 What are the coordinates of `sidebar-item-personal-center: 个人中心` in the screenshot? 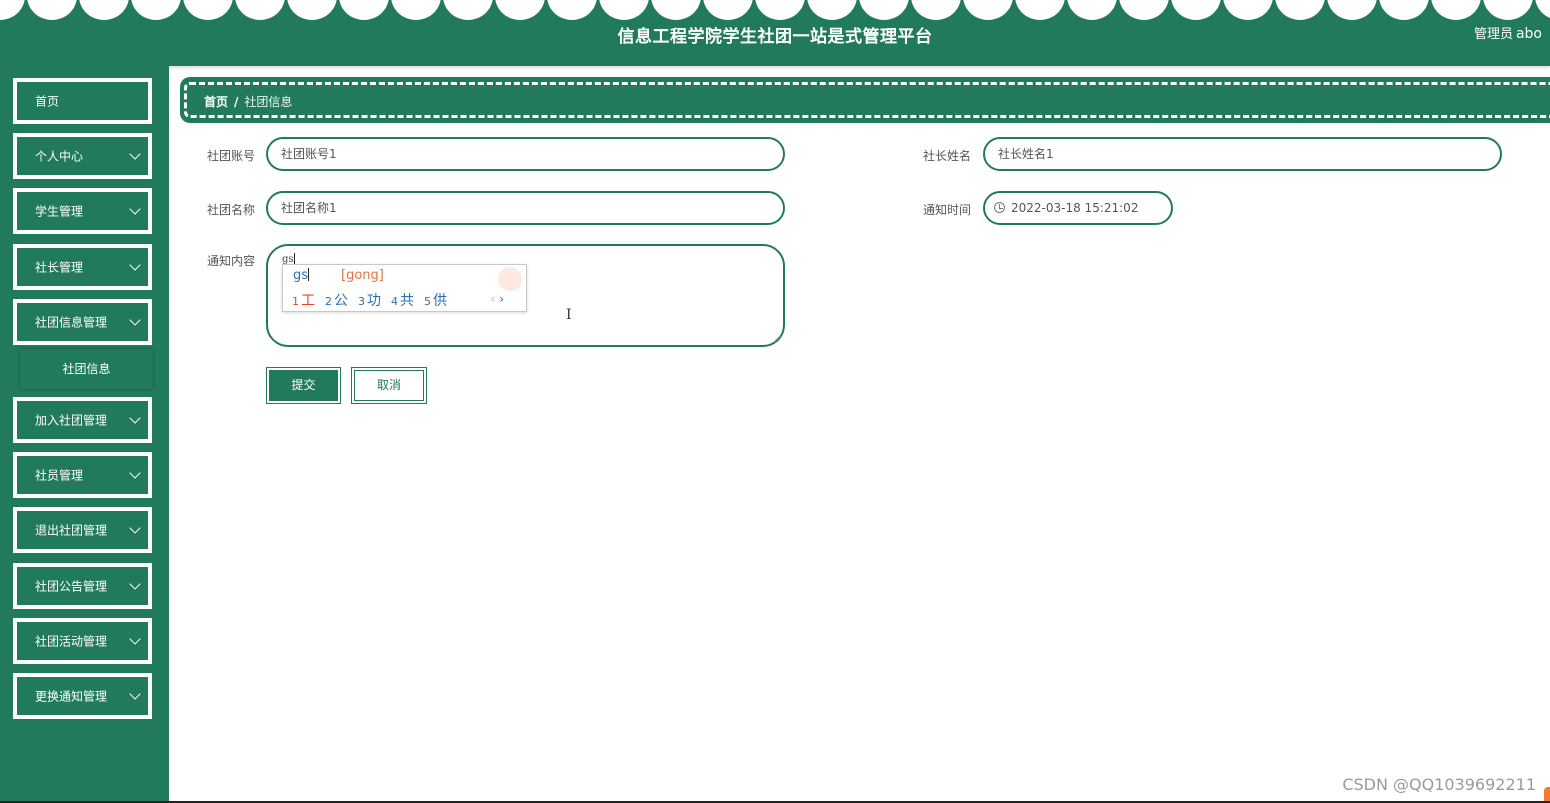 It's located at (82, 156).